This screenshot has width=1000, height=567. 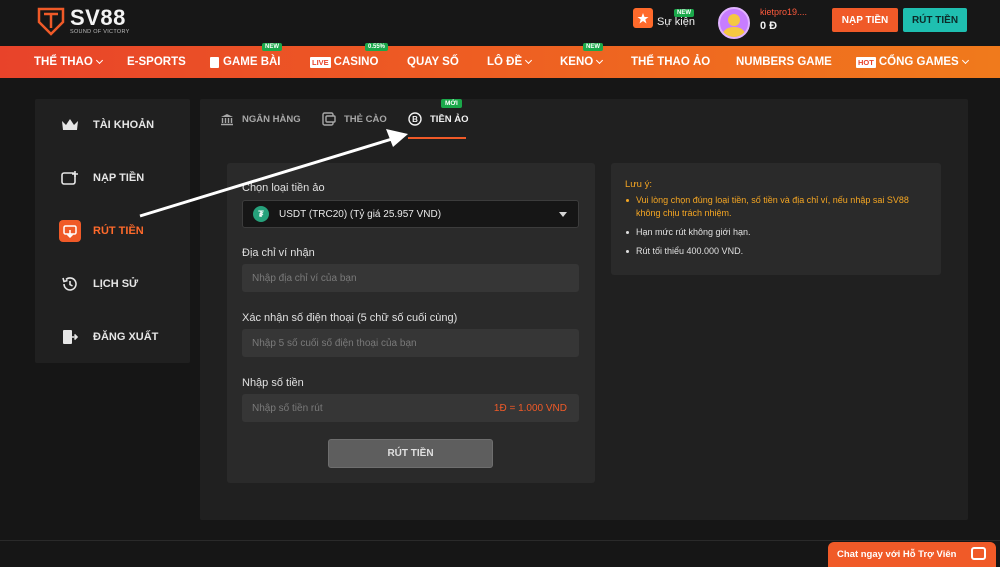 What do you see at coordinates (410, 453) in the screenshot?
I see `withdraw-submit-button: RÚT TIỀN` at bounding box center [410, 453].